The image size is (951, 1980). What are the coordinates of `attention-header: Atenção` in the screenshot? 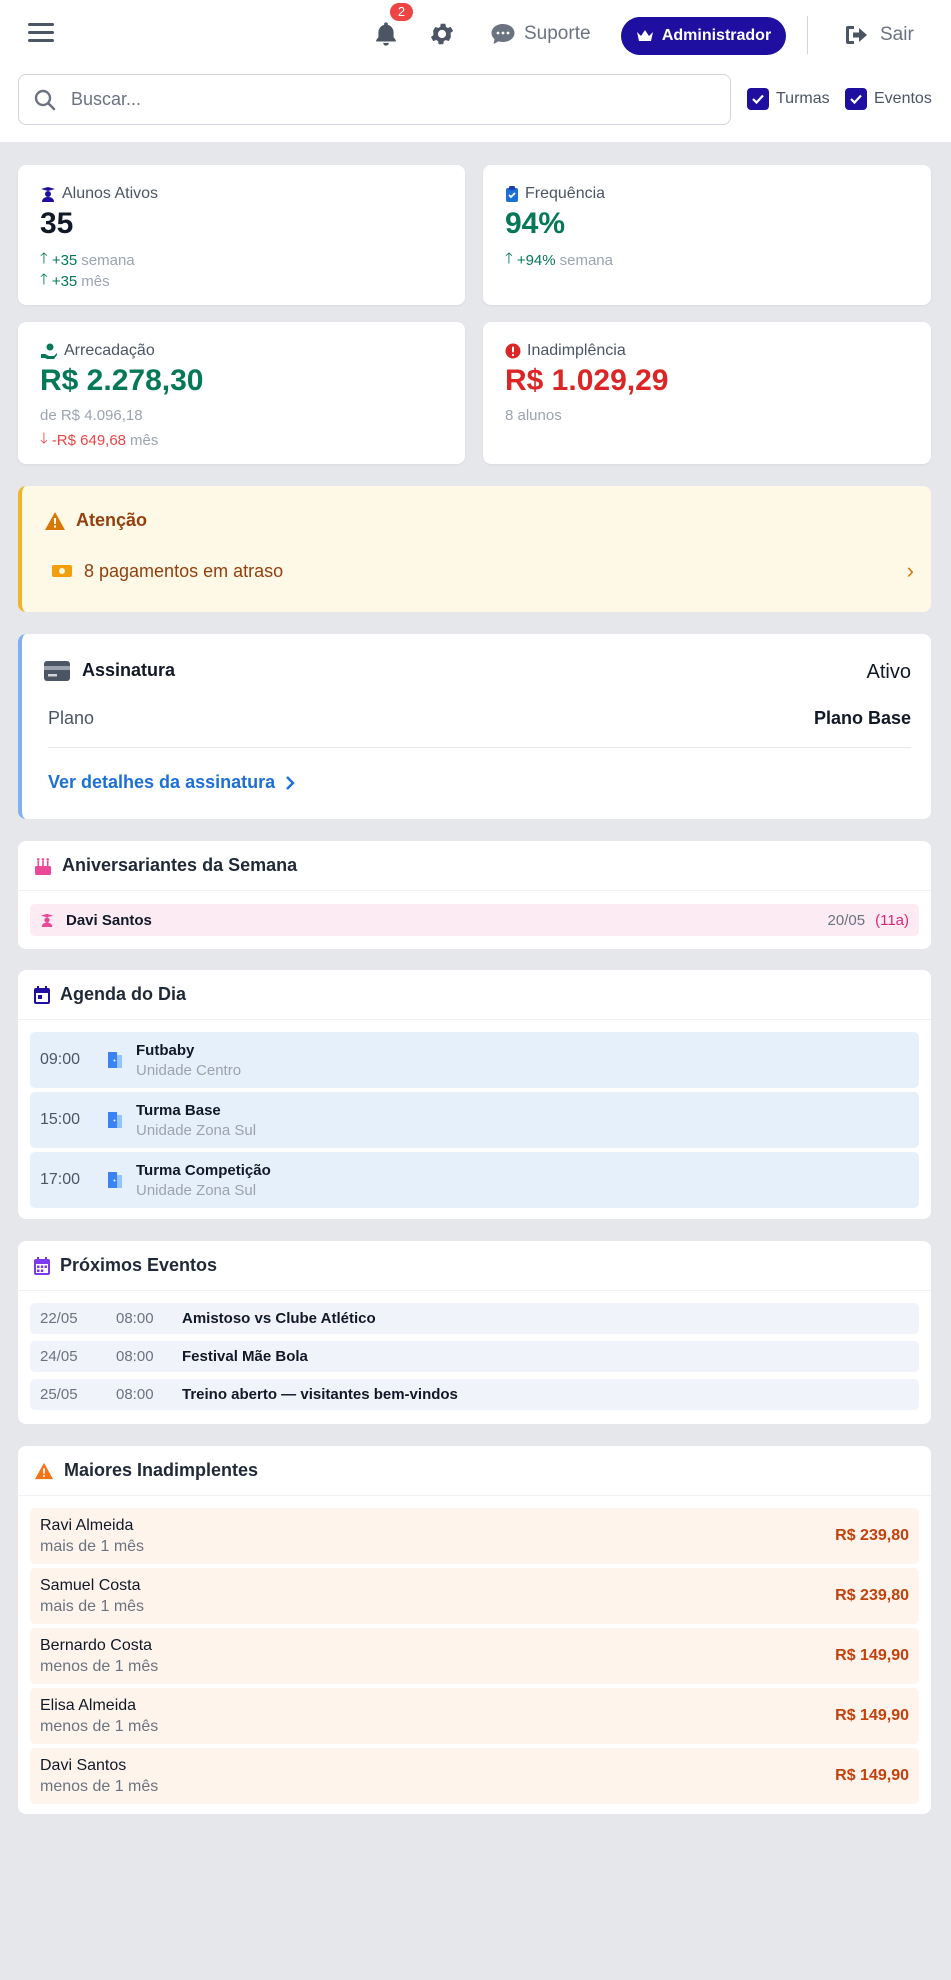 It's located at (95, 520).